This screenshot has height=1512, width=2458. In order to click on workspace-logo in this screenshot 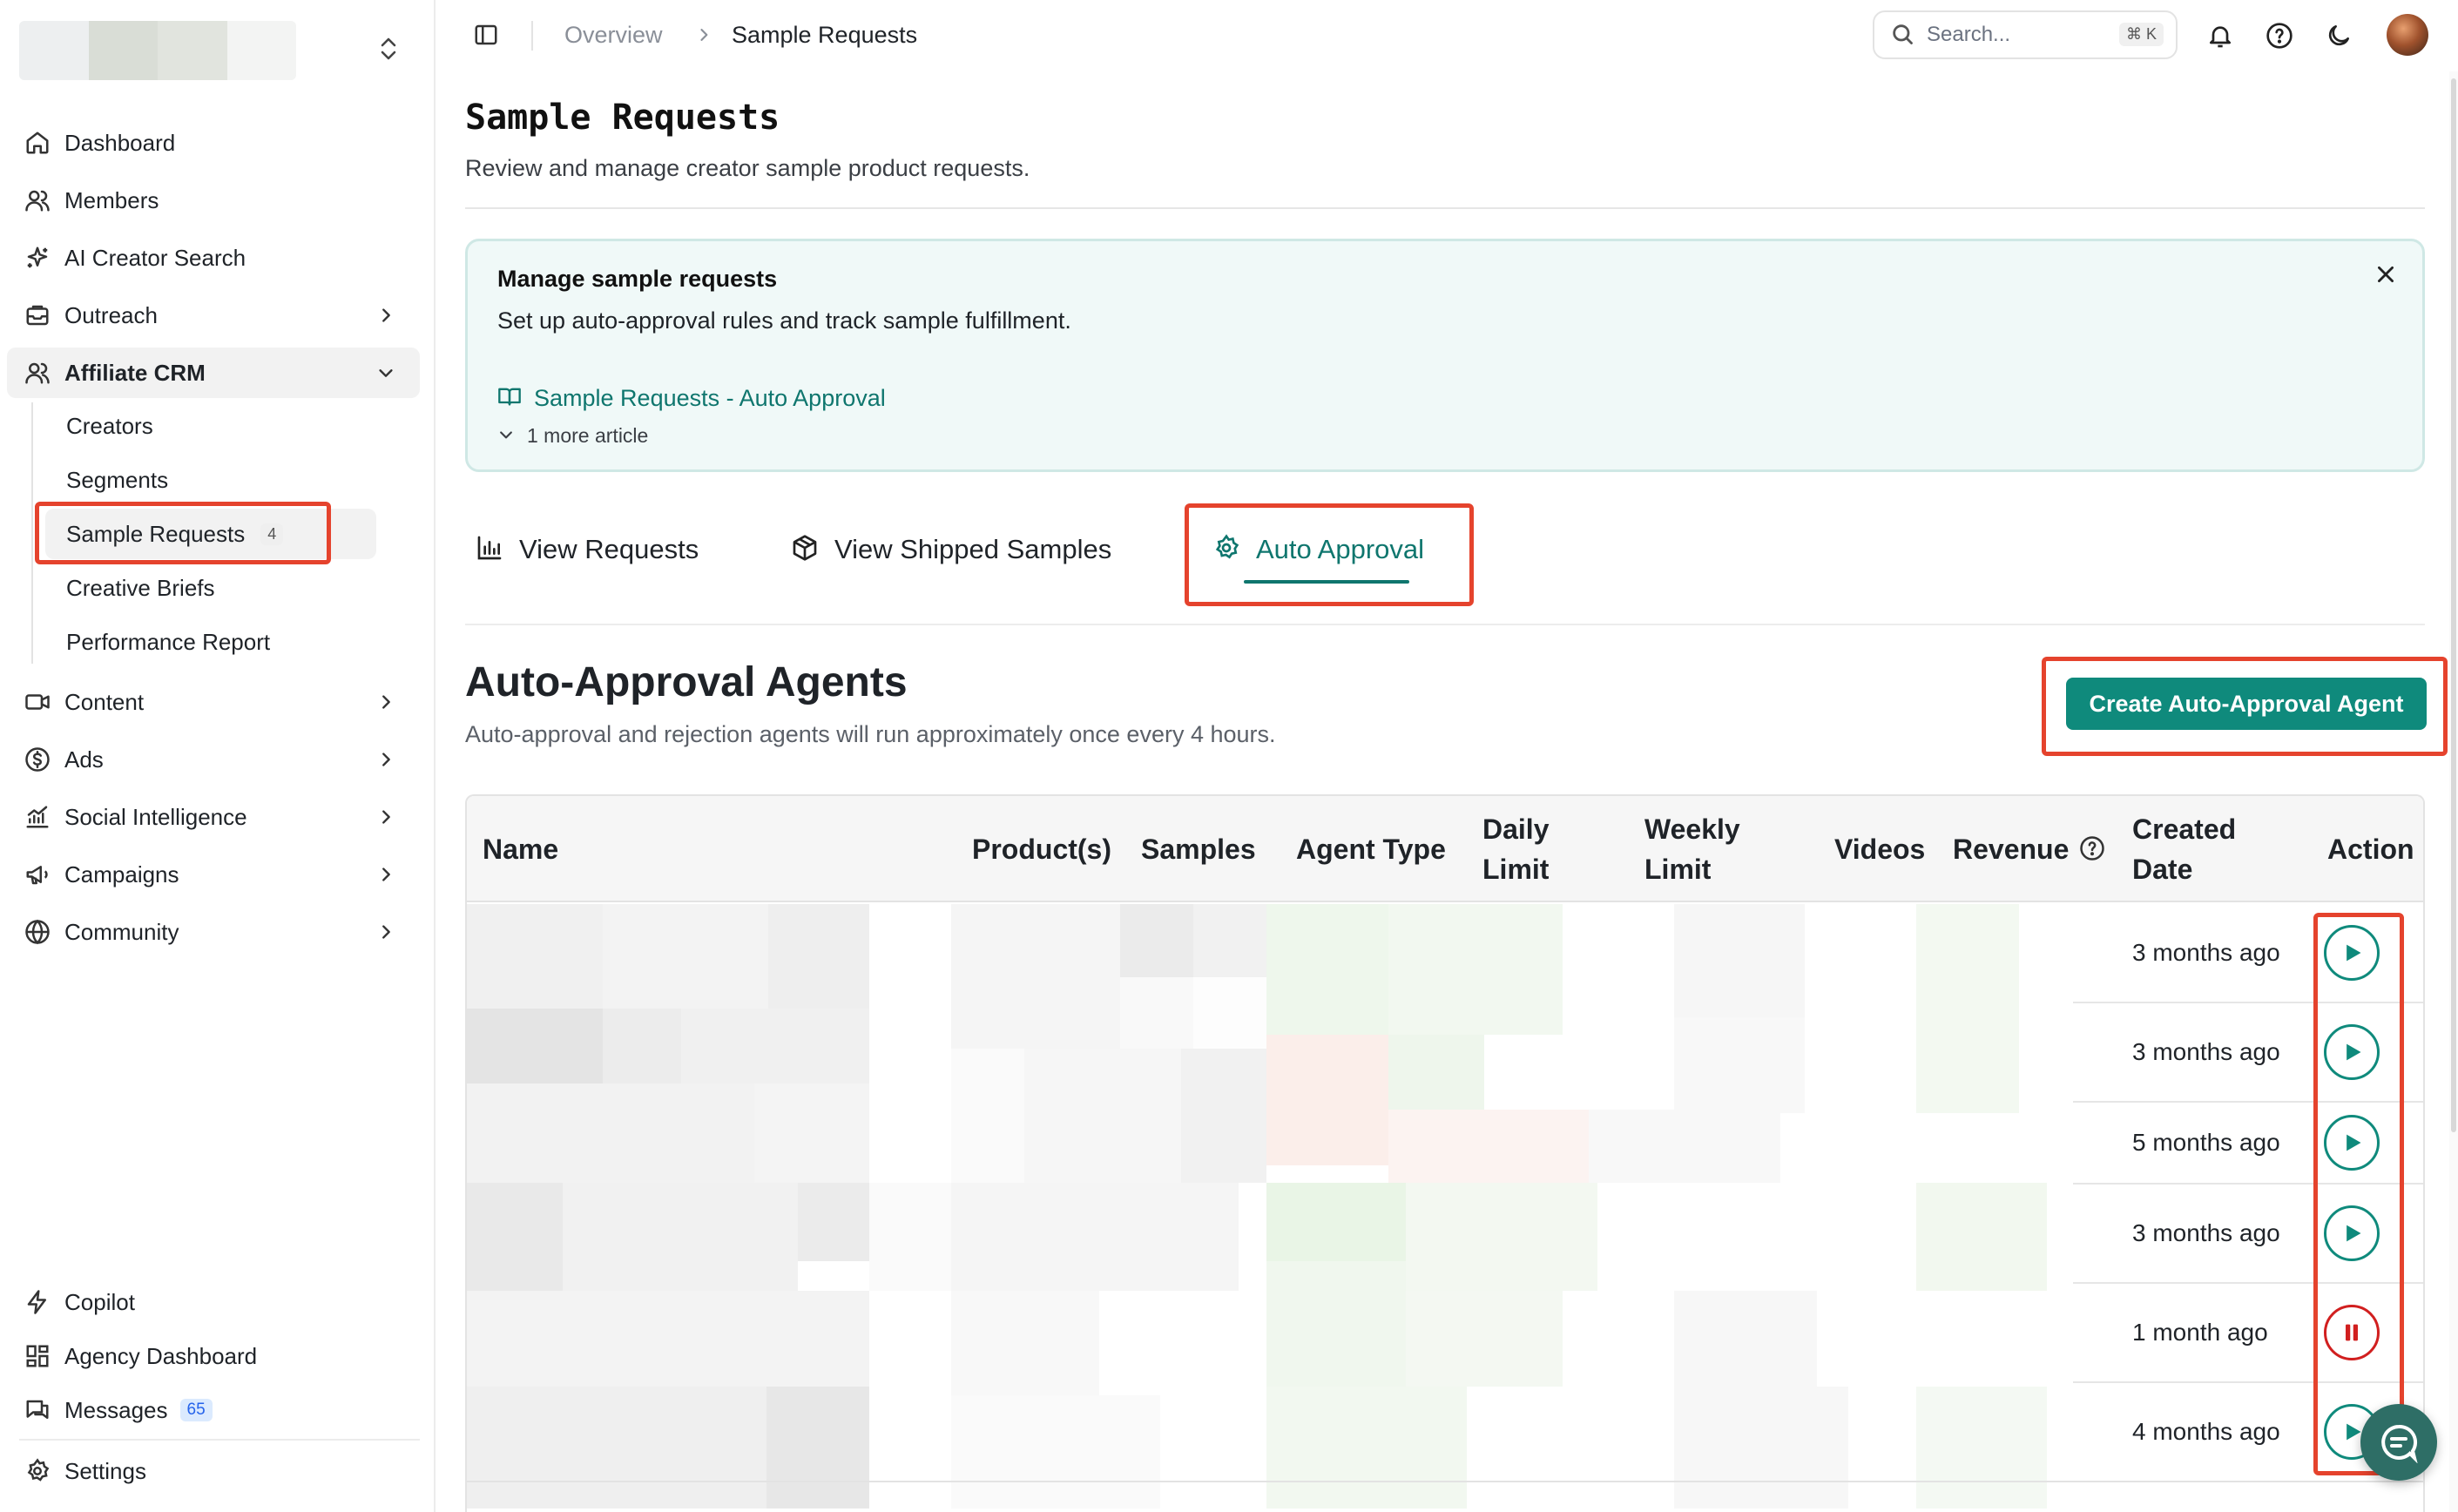, I will do `click(157, 50)`.